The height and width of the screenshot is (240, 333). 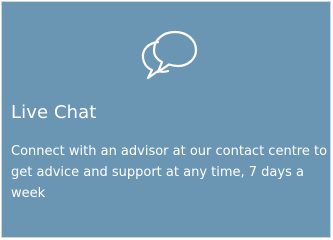 I want to click on card-title: Live Chat, so click(x=54, y=112).